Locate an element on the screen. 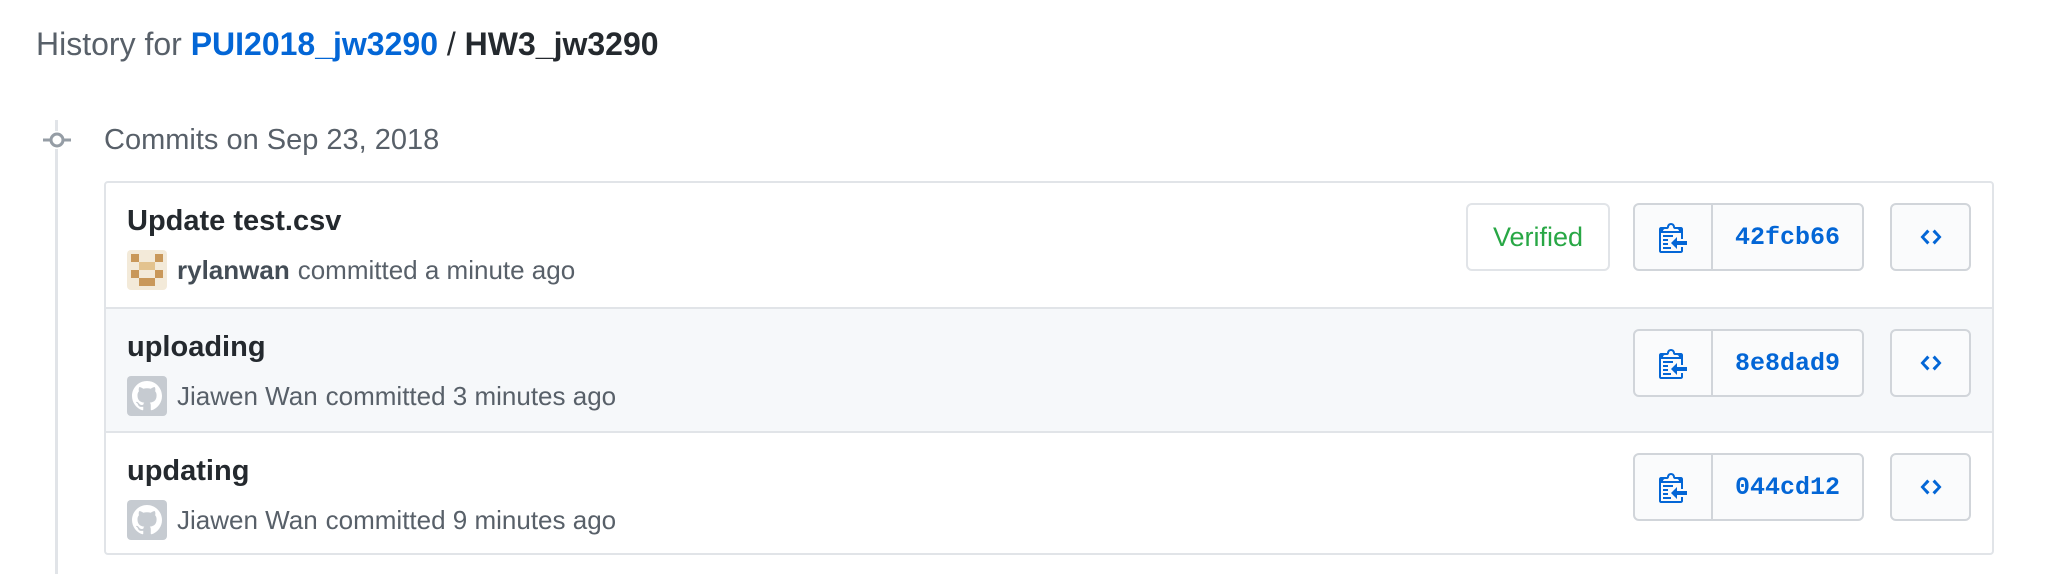 Image resolution: width=2052 pixels, height=574 pixels. commit-sha-group: 044cd12 is located at coordinates (1748, 487).